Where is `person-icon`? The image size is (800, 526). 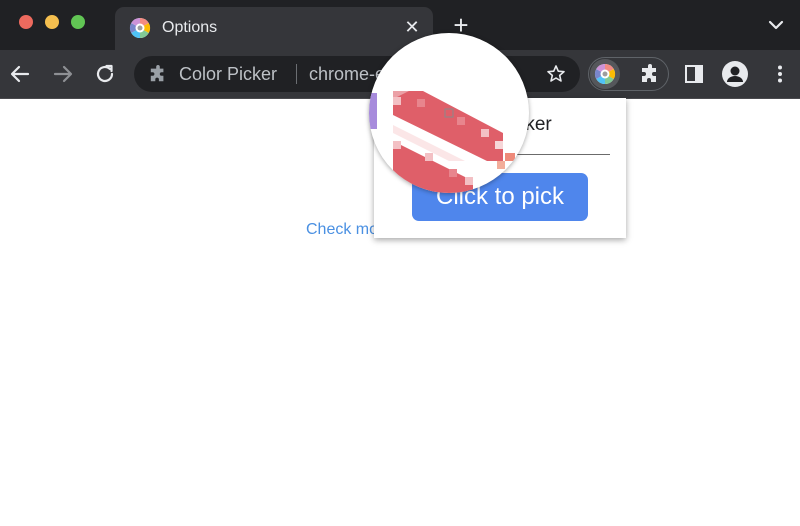 person-icon is located at coordinates (735, 74).